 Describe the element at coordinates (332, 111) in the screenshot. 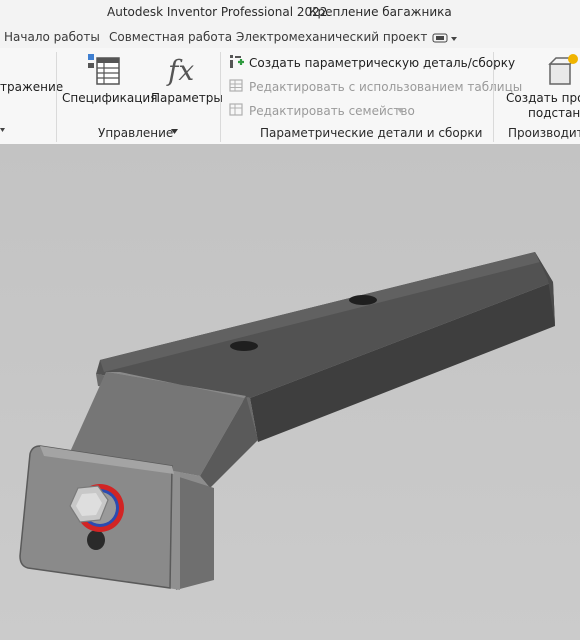

I see `edit-family-label: Редактировать семейство` at that location.